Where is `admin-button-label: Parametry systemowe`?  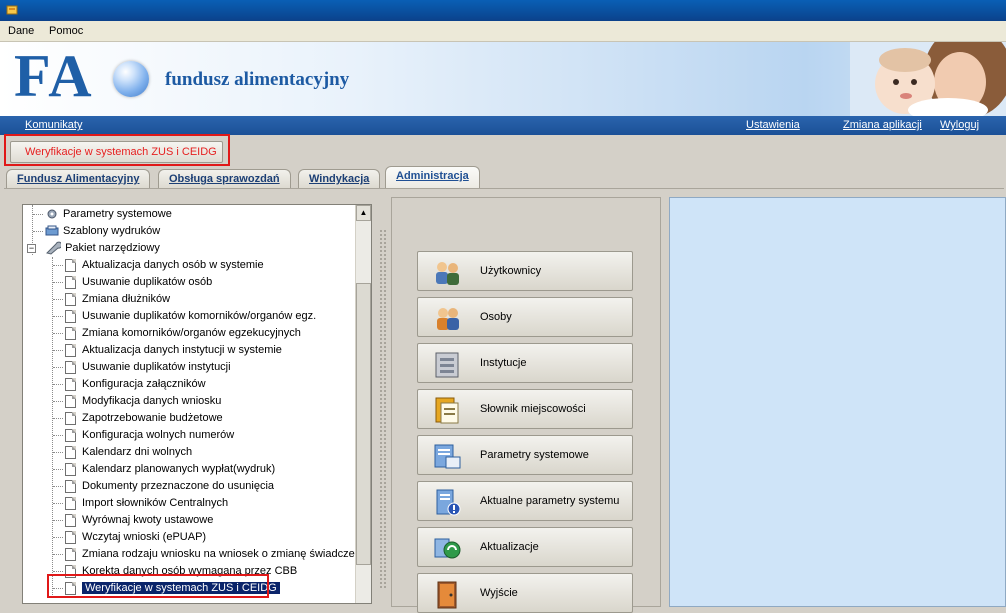
admin-button-label: Parametry systemowe is located at coordinates (534, 455).